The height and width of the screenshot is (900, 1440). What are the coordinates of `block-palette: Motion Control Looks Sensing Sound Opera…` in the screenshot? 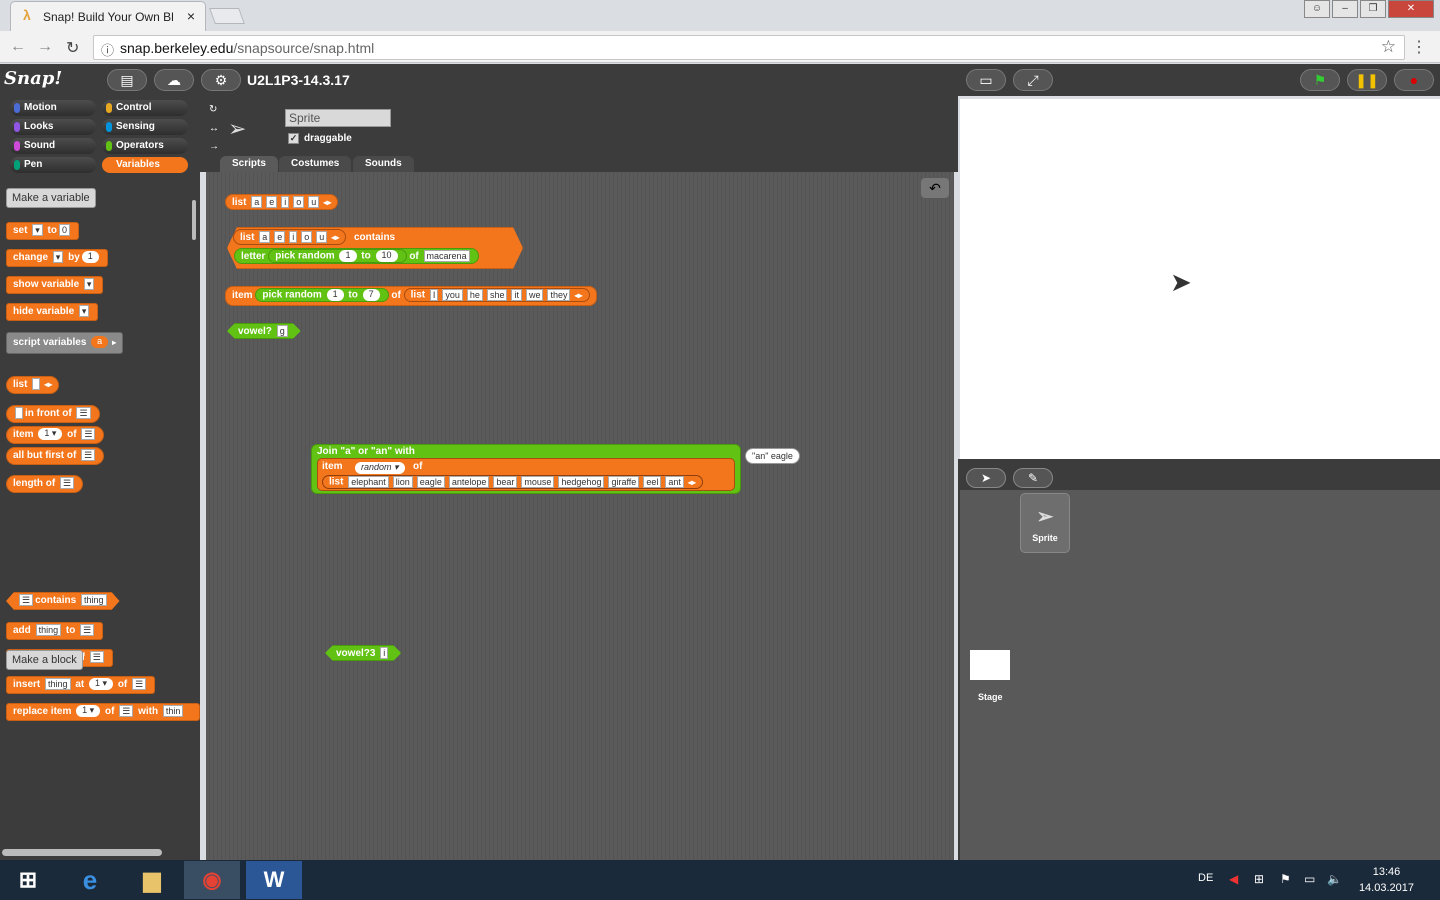 It's located at (100, 478).